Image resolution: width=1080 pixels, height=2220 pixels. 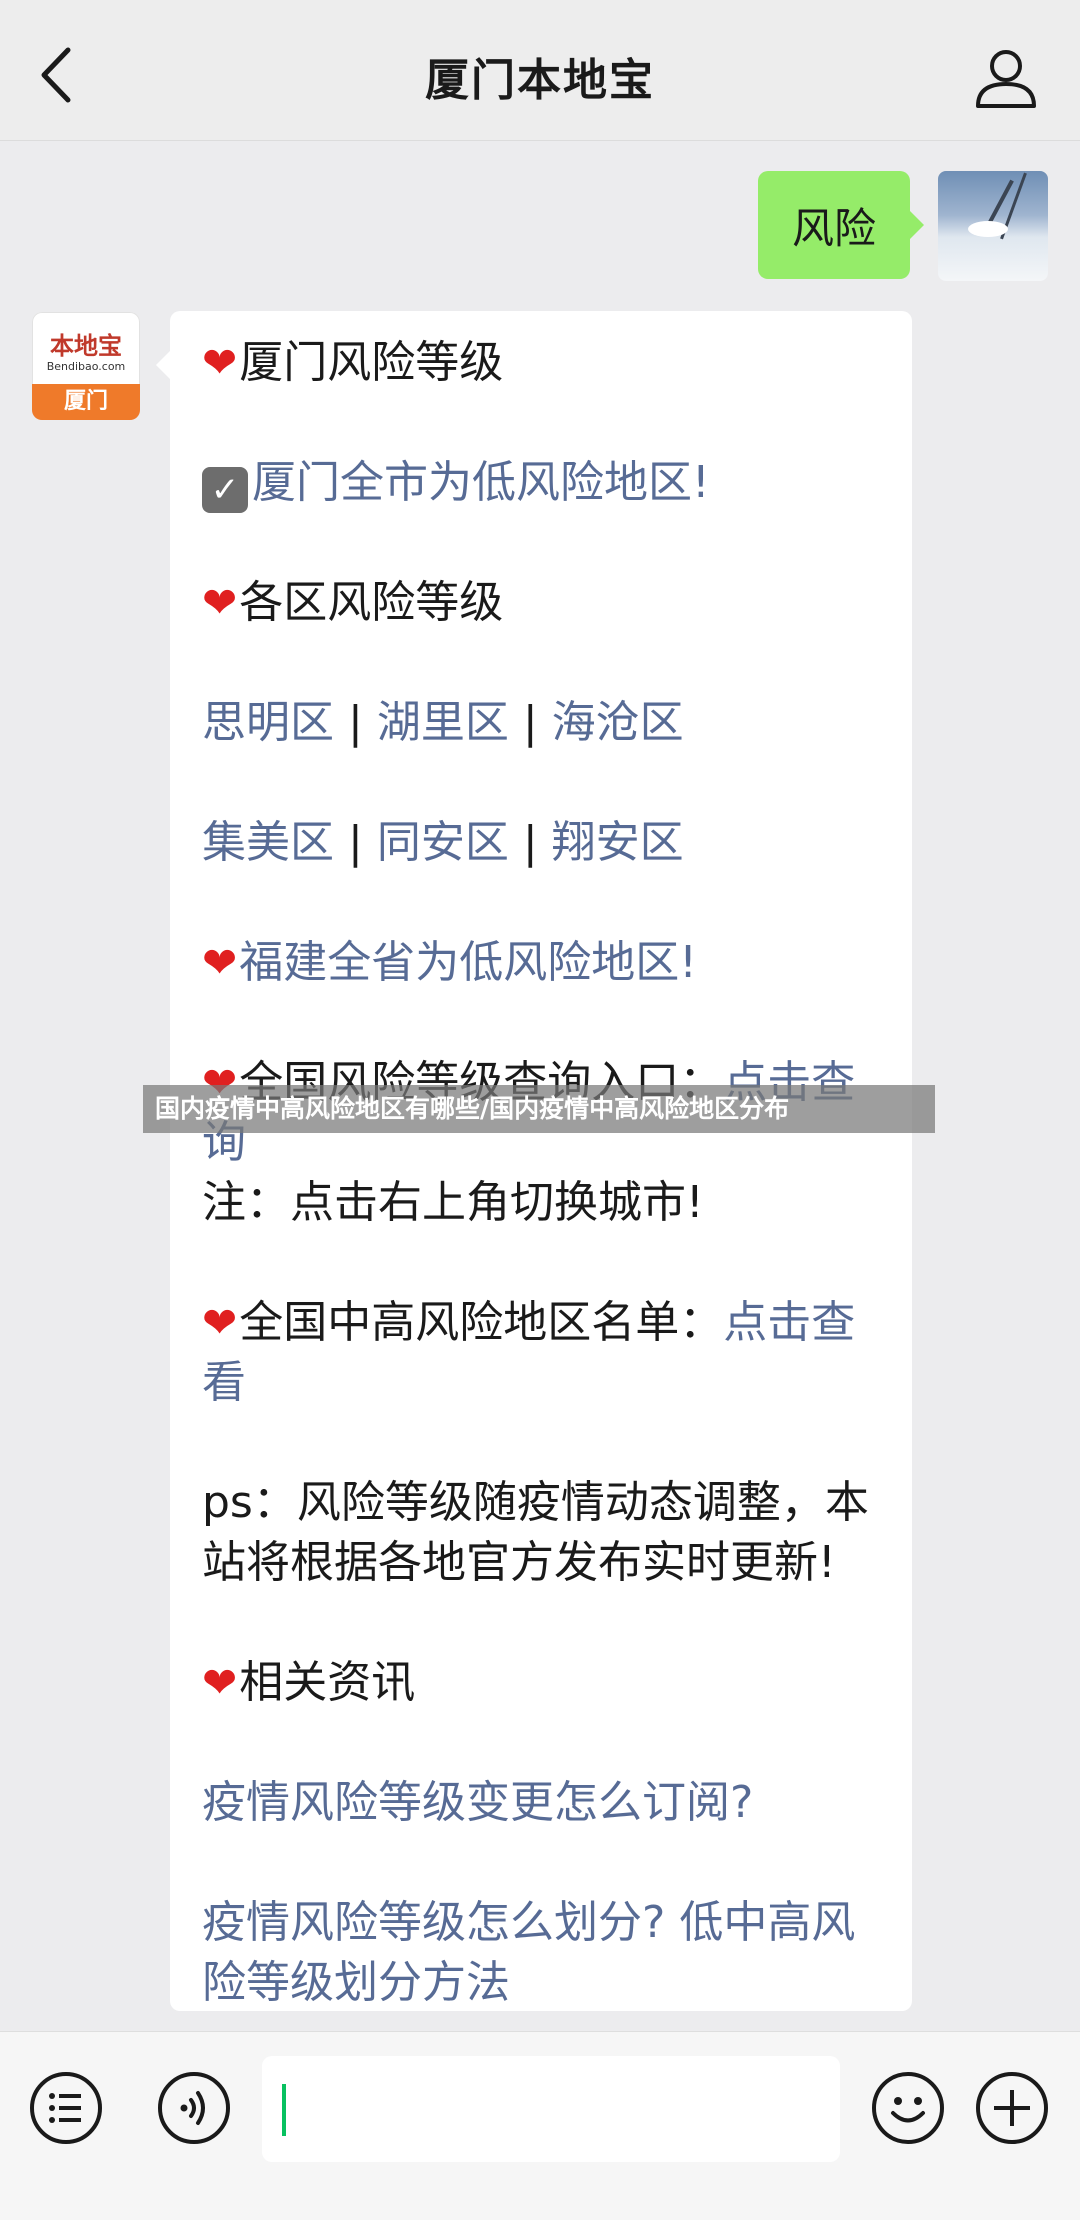 I want to click on my-avatar, so click(x=993, y=226).